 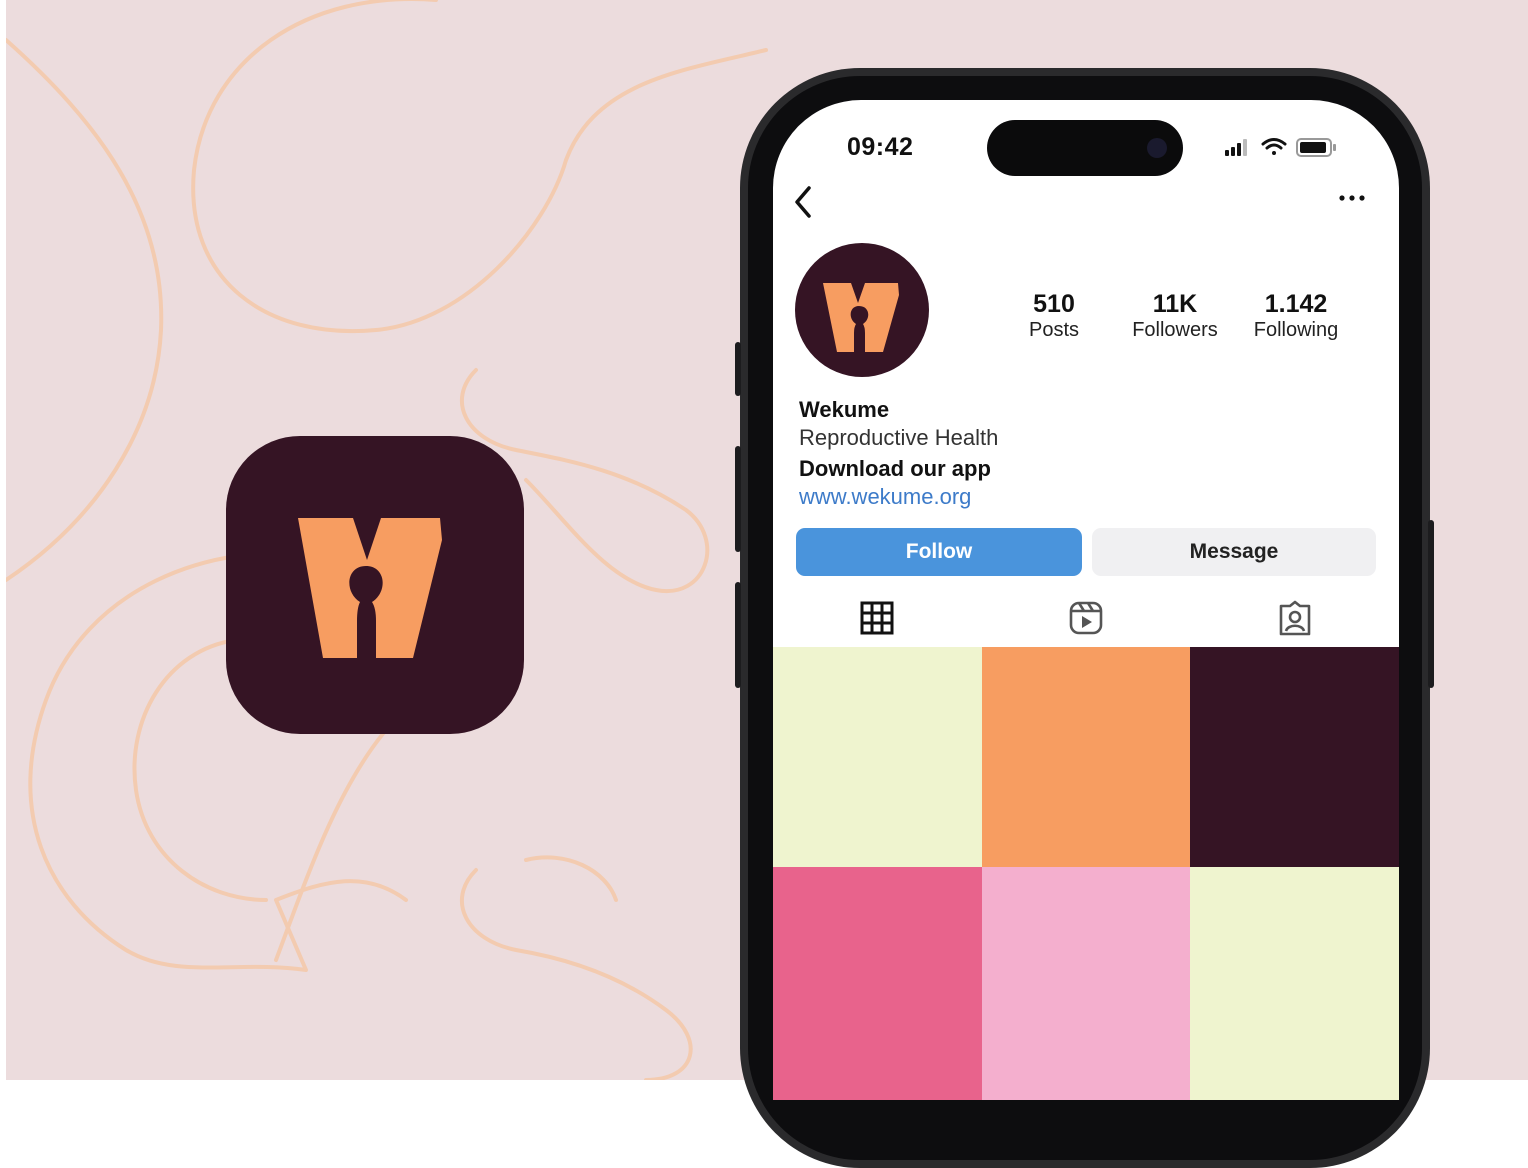 What do you see at coordinates (738, 499) in the screenshot?
I see `phone-volume-up-button` at bounding box center [738, 499].